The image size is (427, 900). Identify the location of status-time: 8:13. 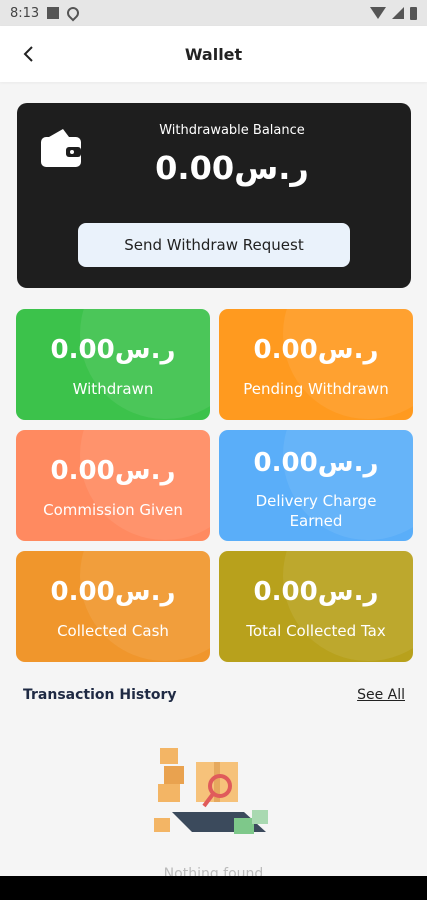
(25, 13).